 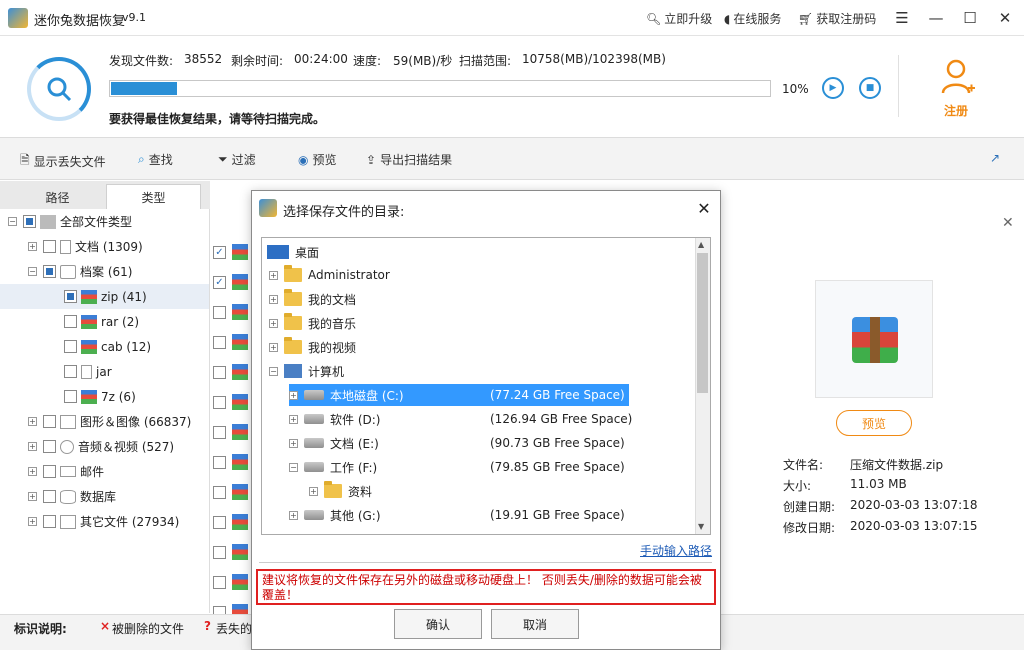 I want to click on dir-drive-f: − 工作 (F:) (79.85 GB Free Space), so click(x=457, y=467).